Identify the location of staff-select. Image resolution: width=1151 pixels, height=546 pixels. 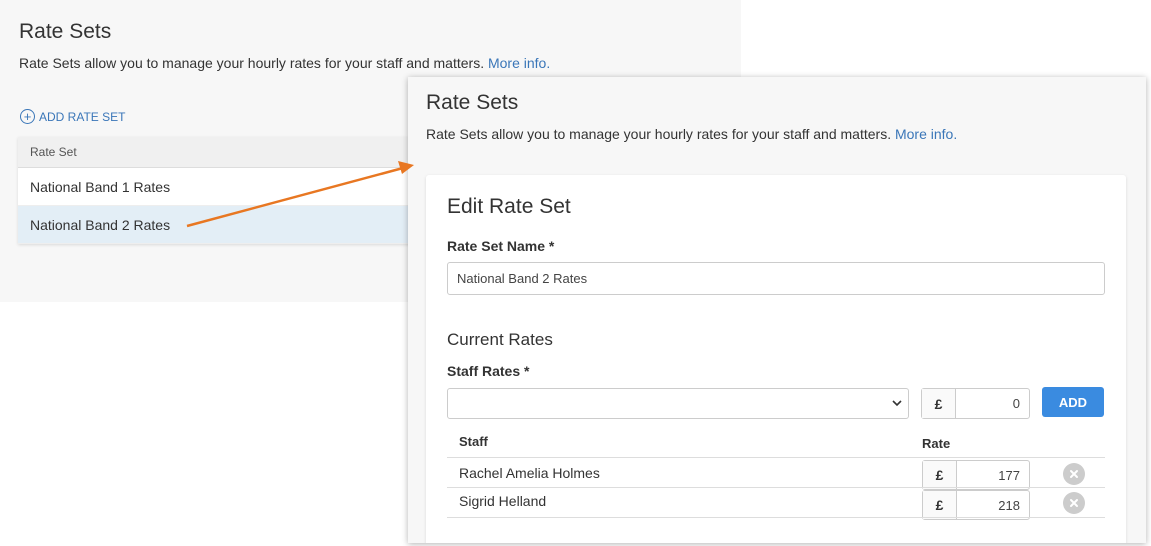
(678, 403).